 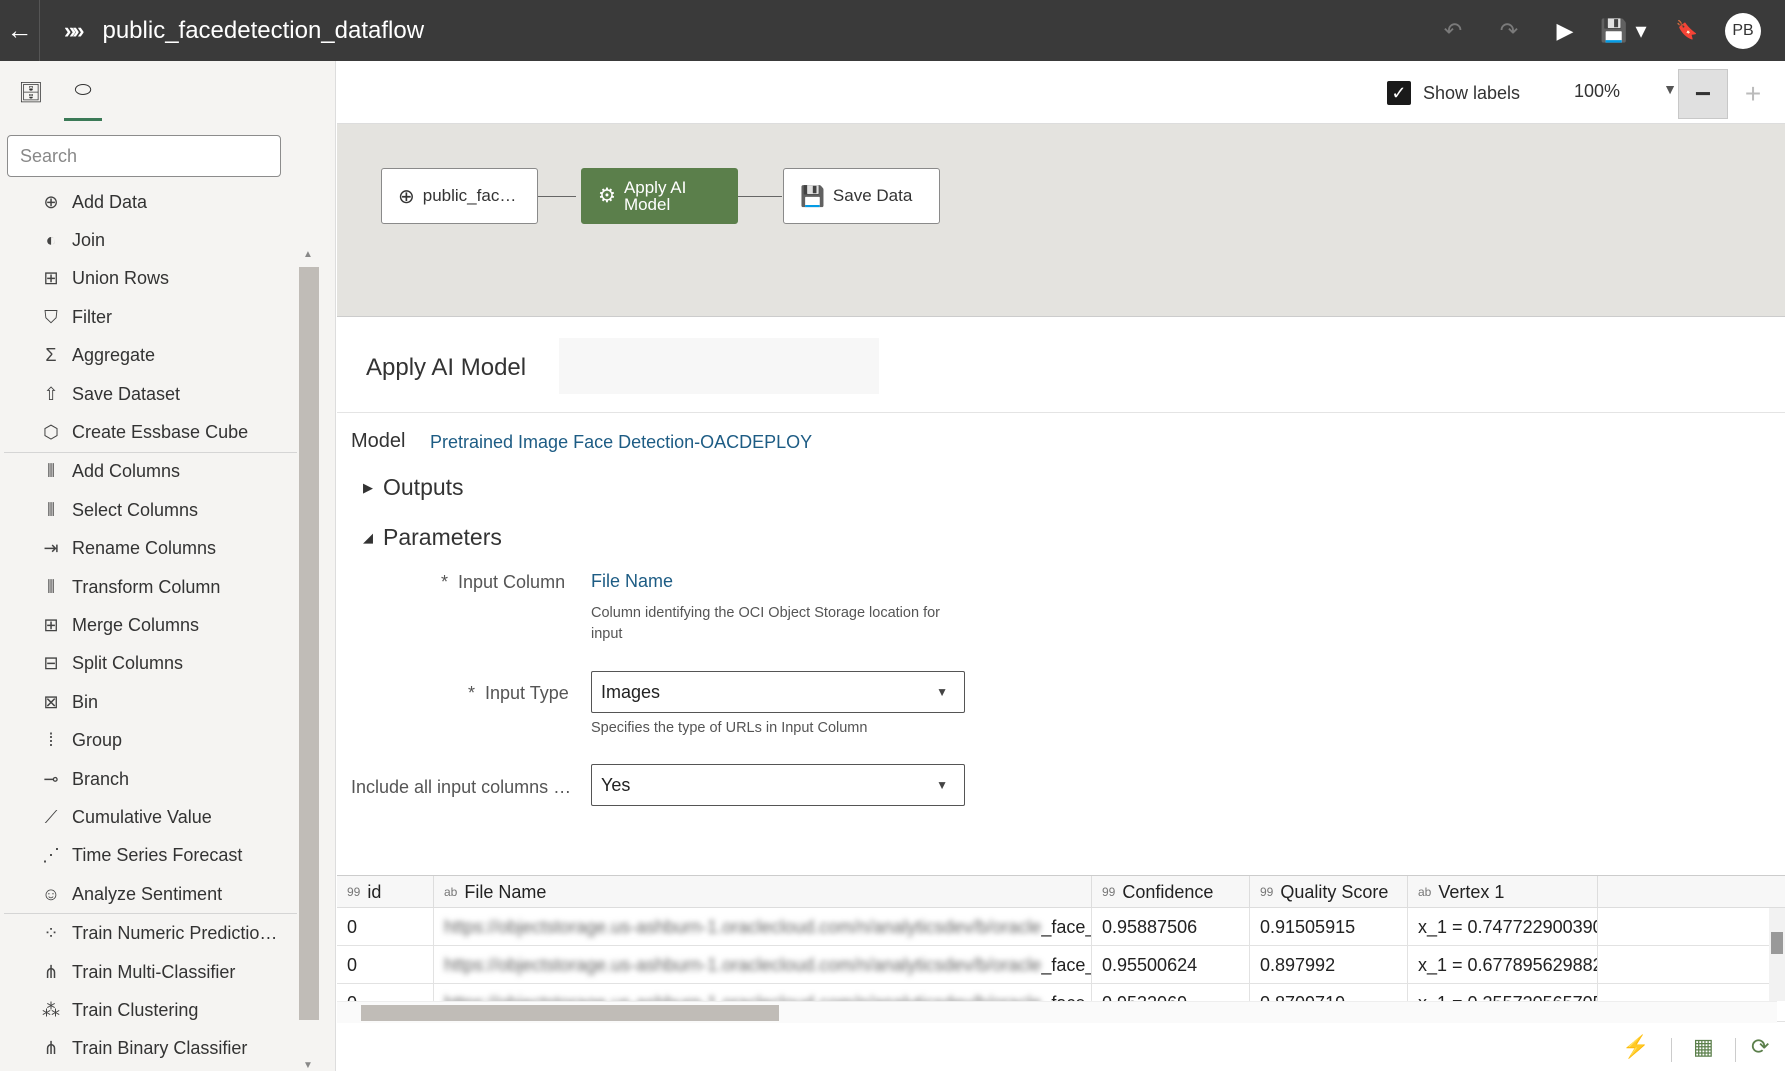 I want to click on steps-scrollbar: ▲ ▼, so click(x=309, y=627).